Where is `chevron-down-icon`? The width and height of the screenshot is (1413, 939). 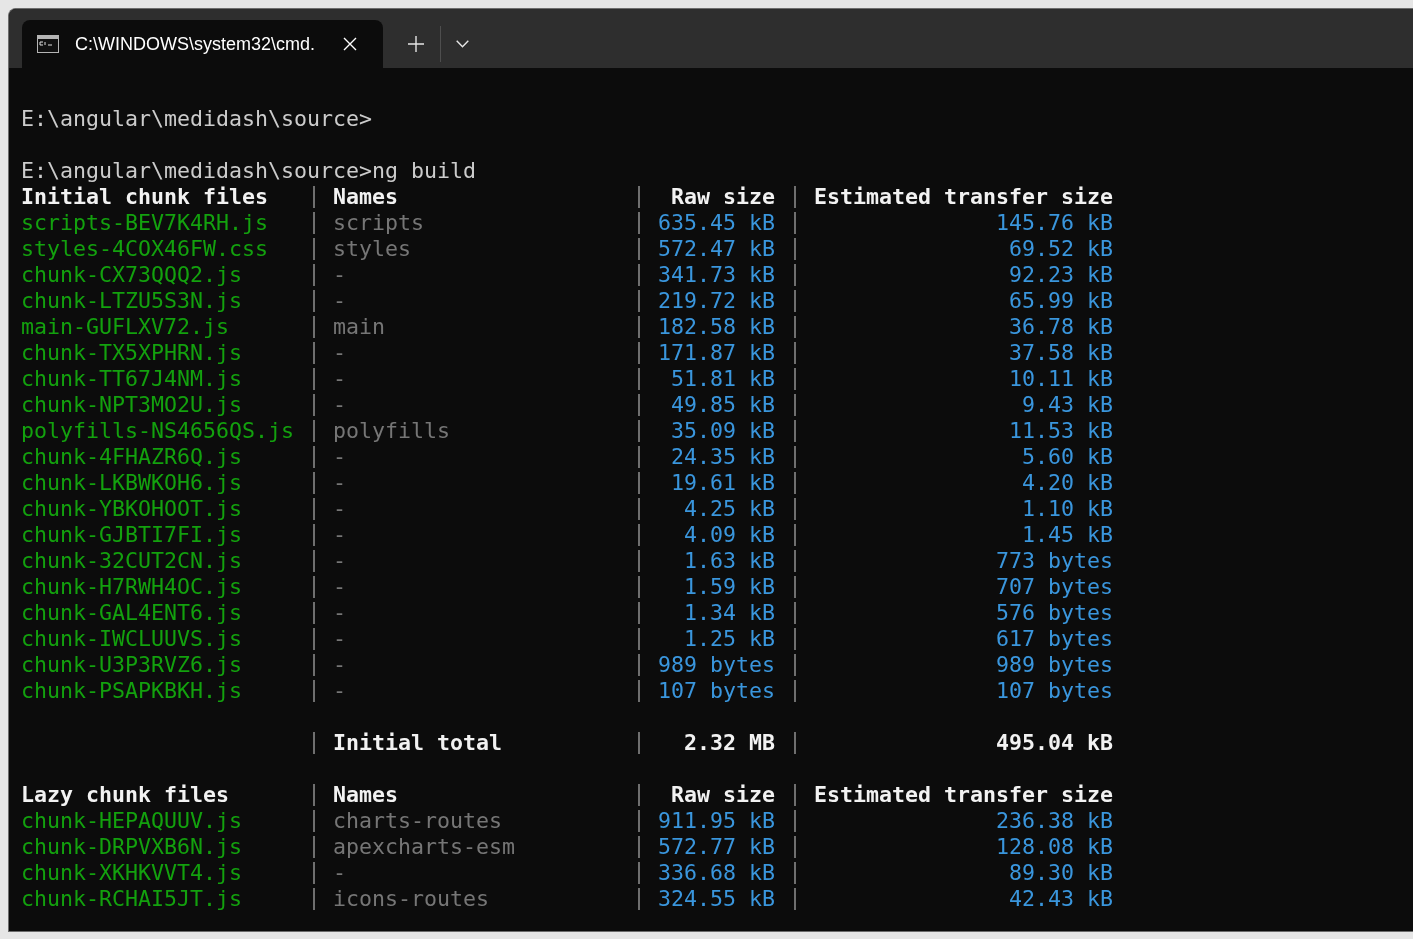 chevron-down-icon is located at coordinates (462, 44).